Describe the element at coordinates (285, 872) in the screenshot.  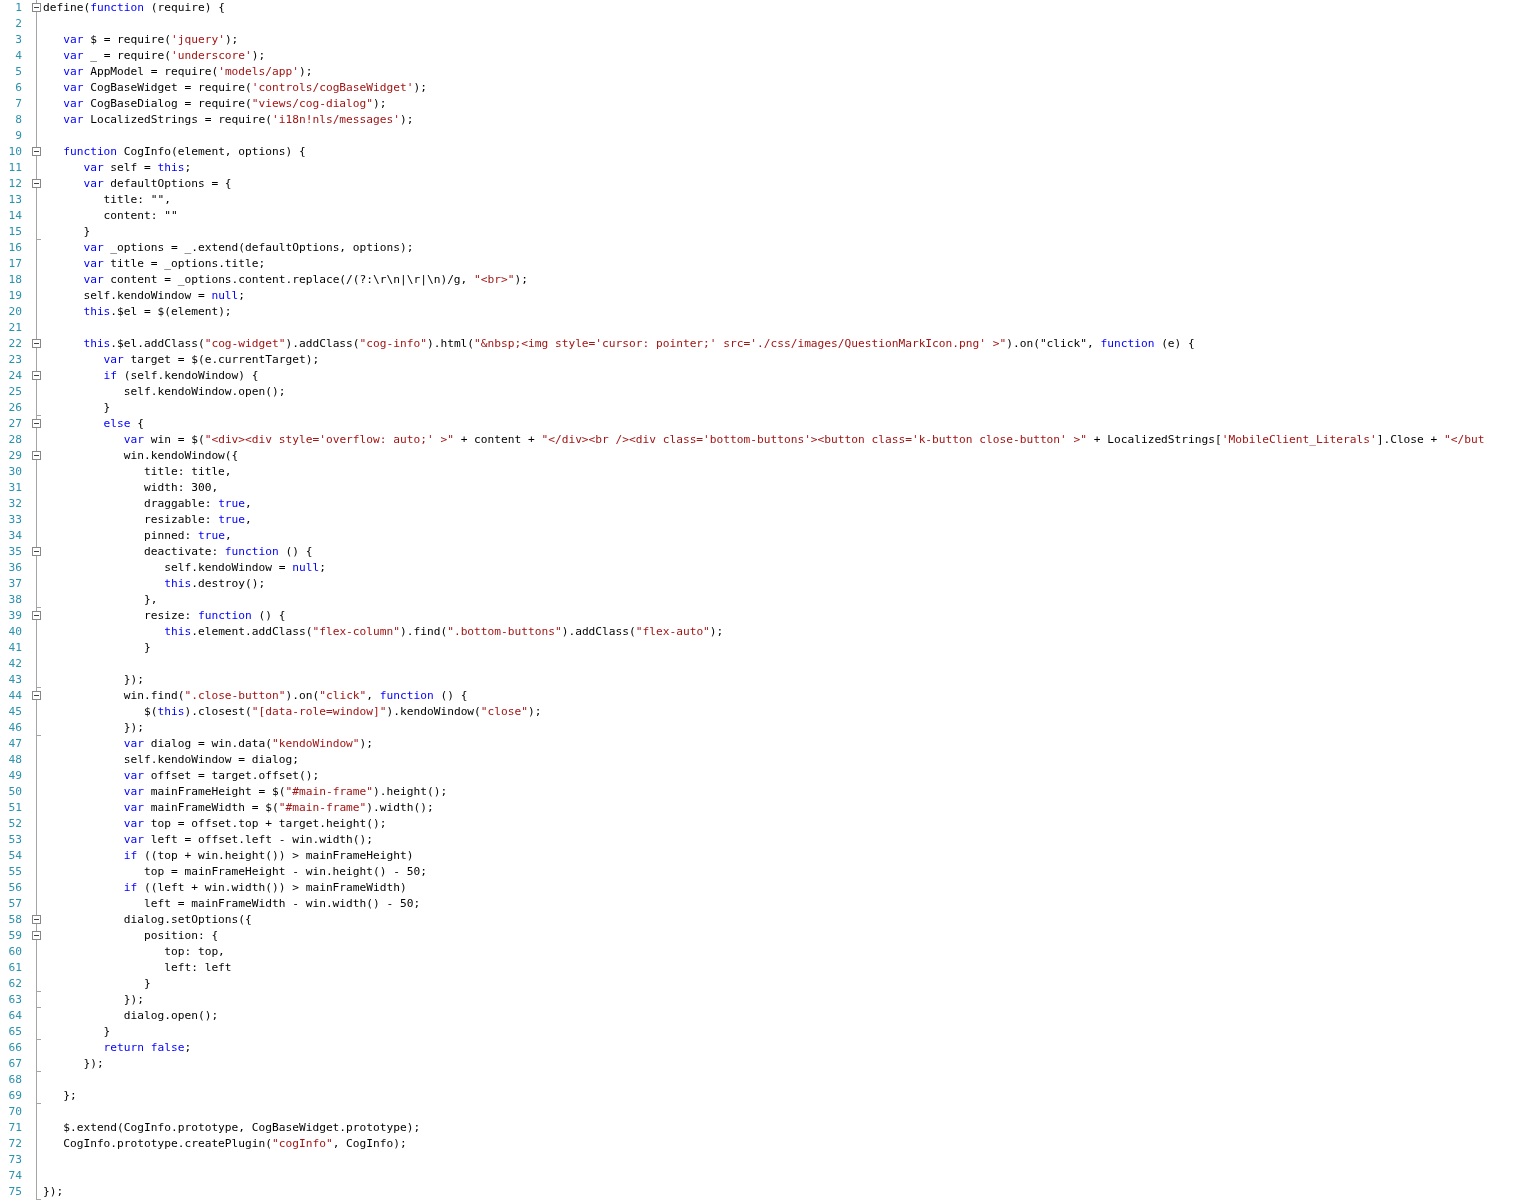
I see `code-line: top = mainFrameHeight - win.height() - 50;` at that location.